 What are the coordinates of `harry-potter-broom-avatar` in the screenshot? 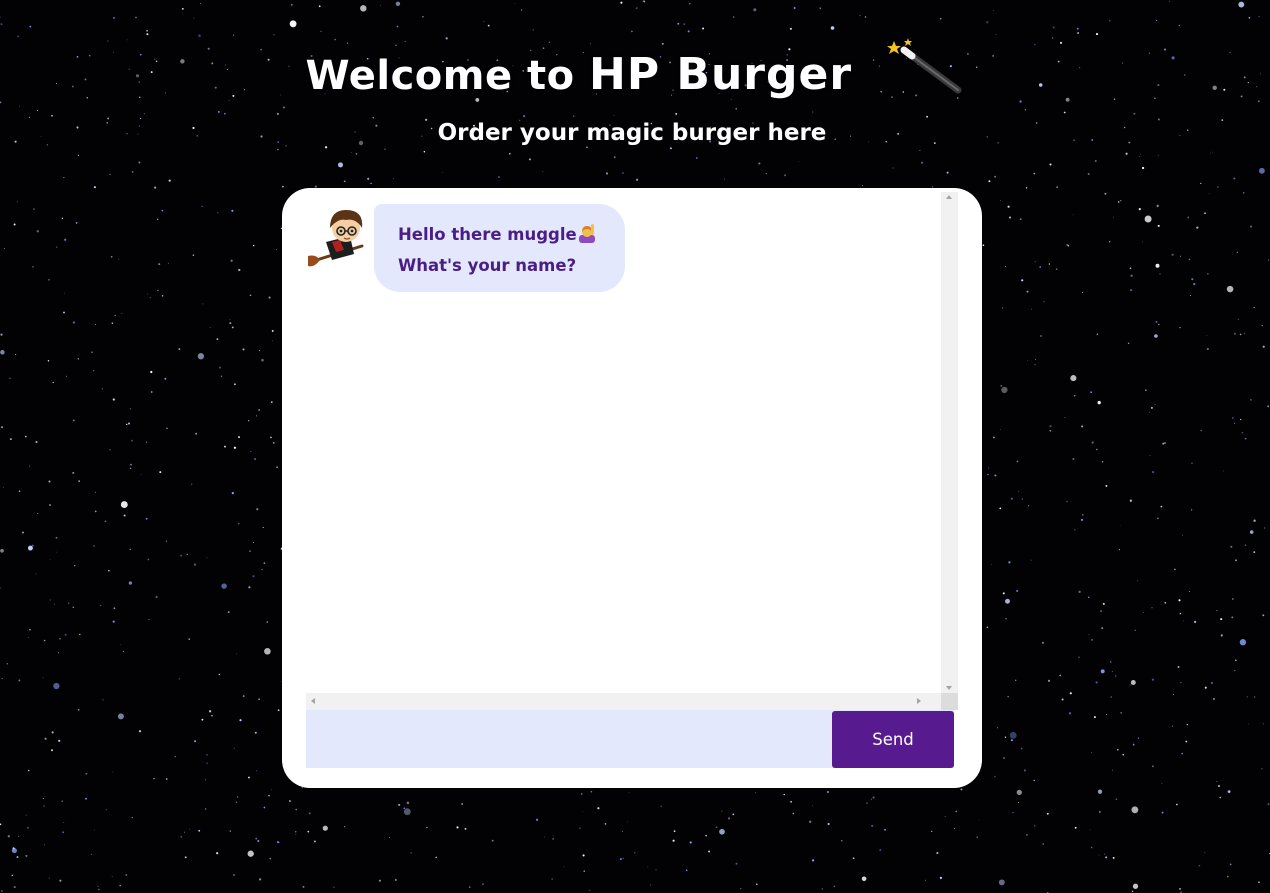 It's located at (338, 239).